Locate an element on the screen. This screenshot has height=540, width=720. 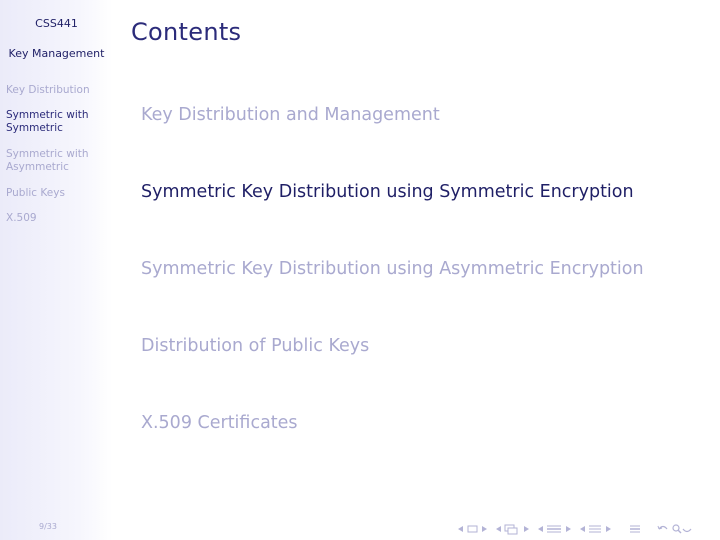
toc-item-key-distribution-and-management: Key Distribution and Management is located at coordinates (426, 115).